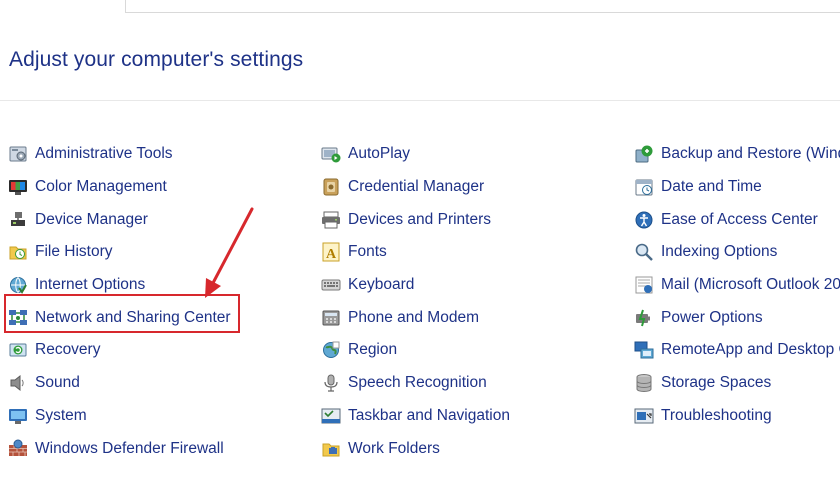 This screenshot has width=840, height=500. I want to click on control-panel-item-work-folders: Work Folders, so click(415, 448).